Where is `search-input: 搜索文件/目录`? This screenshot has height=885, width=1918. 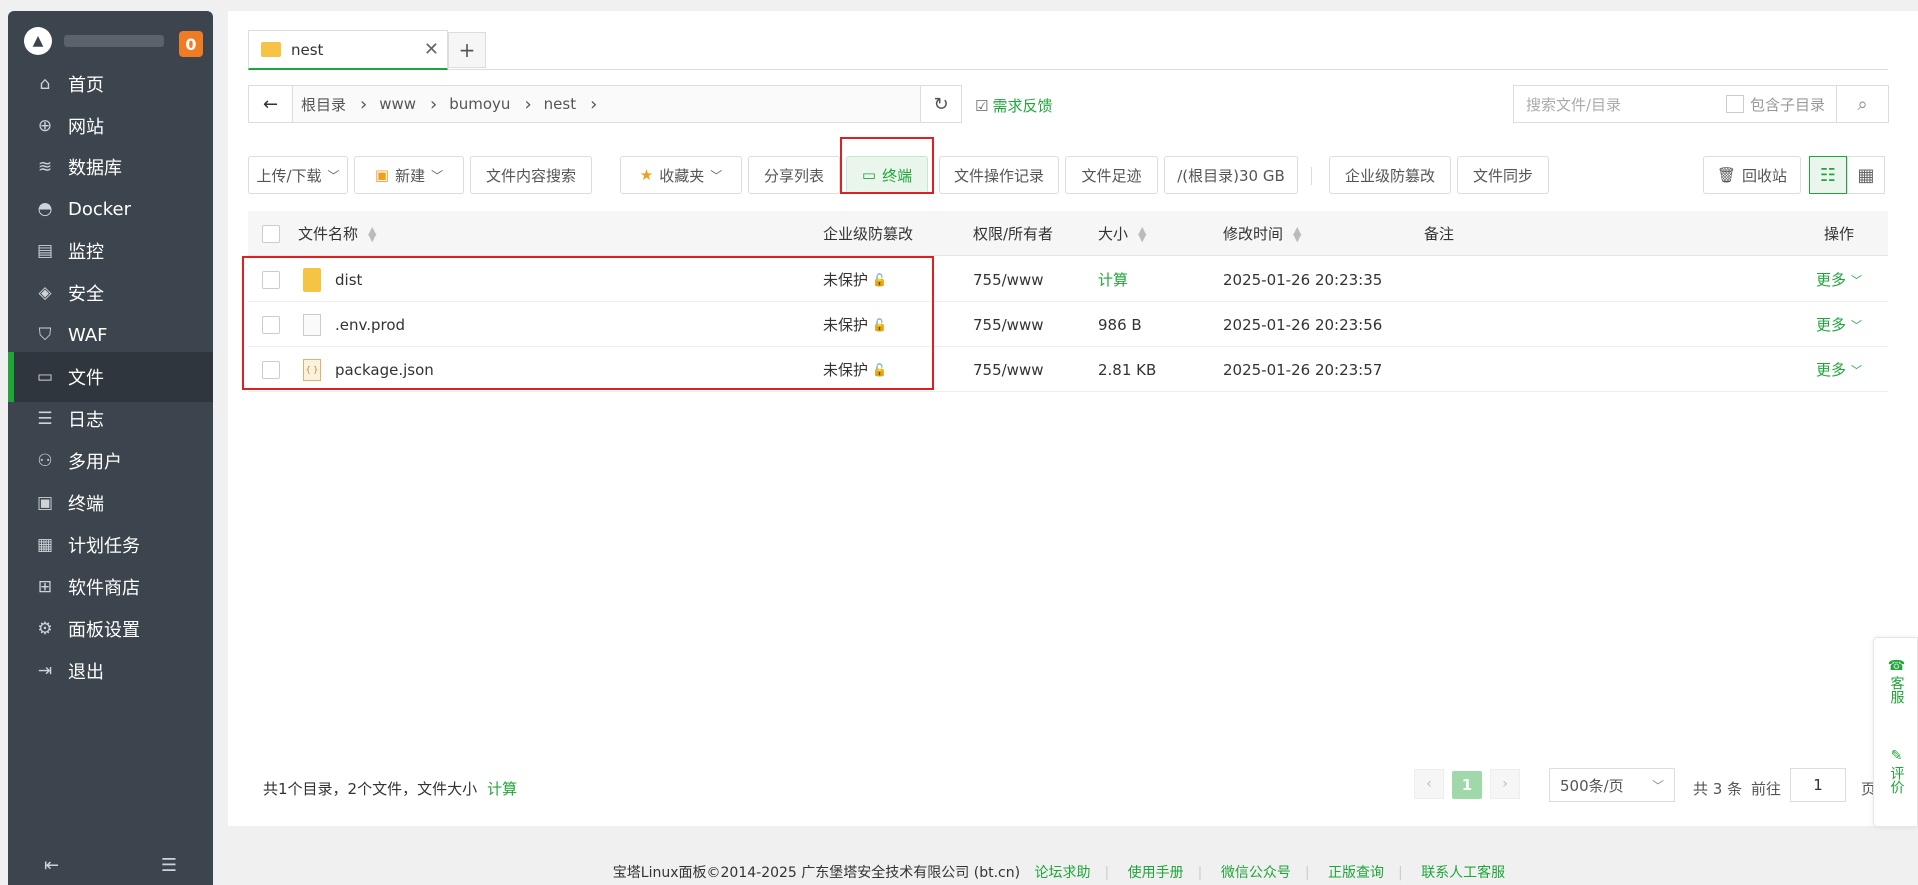
search-input: 搜索文件/目录 is located at coordinates (1614, 104).